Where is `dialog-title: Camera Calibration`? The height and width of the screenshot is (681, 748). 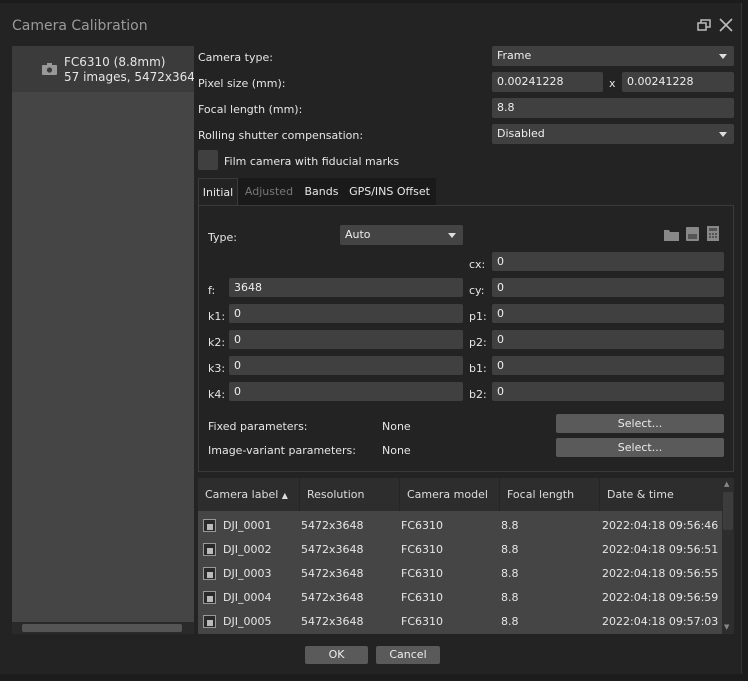 dialog-title: Camera Calibration is located at coordinates (80, 26).